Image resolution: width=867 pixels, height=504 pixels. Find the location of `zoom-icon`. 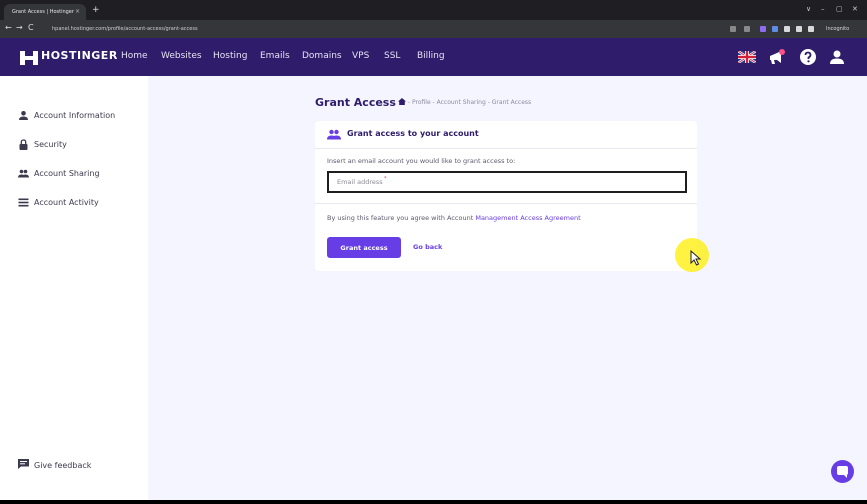

zoom-icon is located at coordinates (733, 29).